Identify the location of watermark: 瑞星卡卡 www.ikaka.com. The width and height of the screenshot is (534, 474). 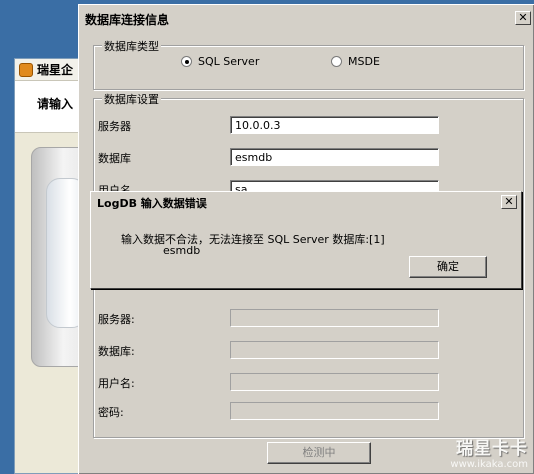
(489, 452).